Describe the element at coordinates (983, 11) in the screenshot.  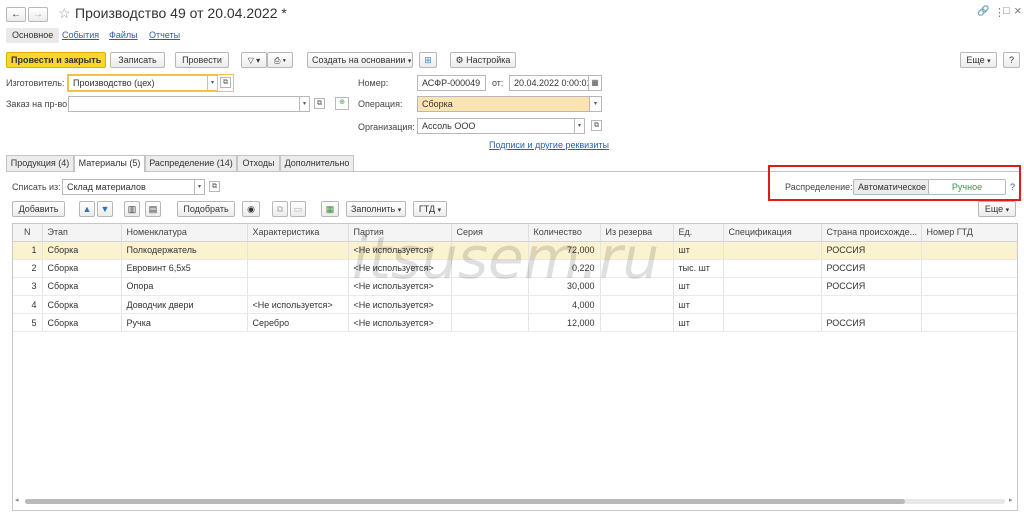
I see `link-icon: 🔗` at that location.